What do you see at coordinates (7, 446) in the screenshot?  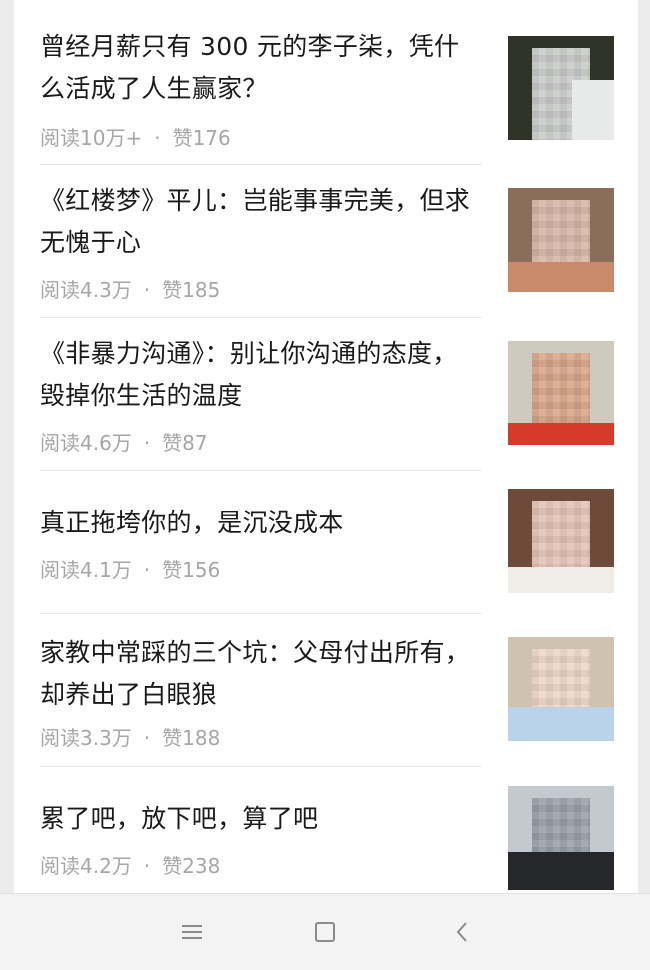 I see `left-edge` at bounding box center [7, 446].